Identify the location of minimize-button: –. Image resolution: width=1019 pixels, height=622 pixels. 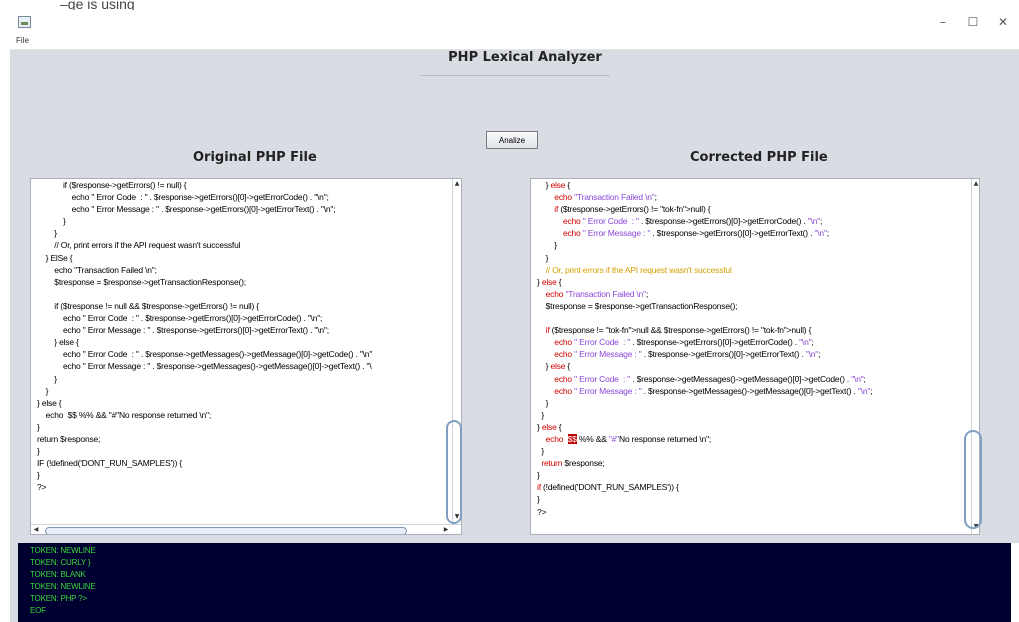
(943, 22).